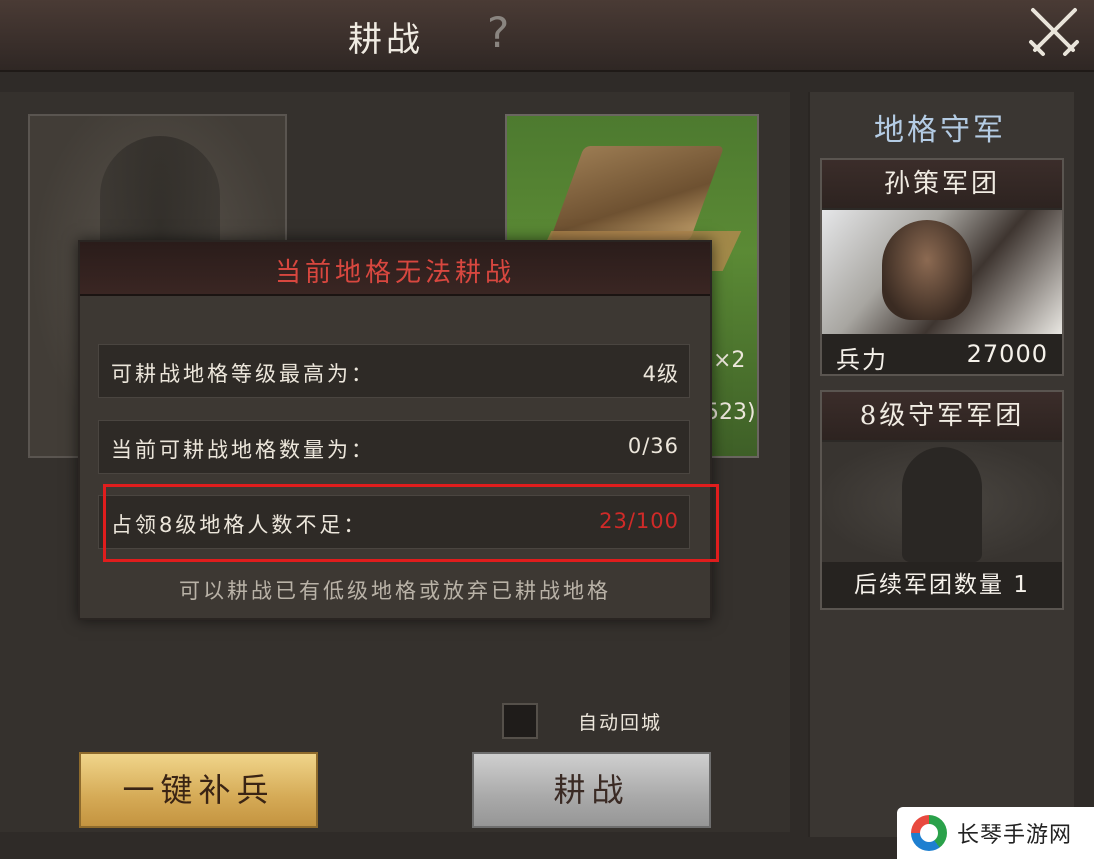  Describe the element at coordinates (520, 721) in the screenshot. I see `auto-return-checkbox` at that location.